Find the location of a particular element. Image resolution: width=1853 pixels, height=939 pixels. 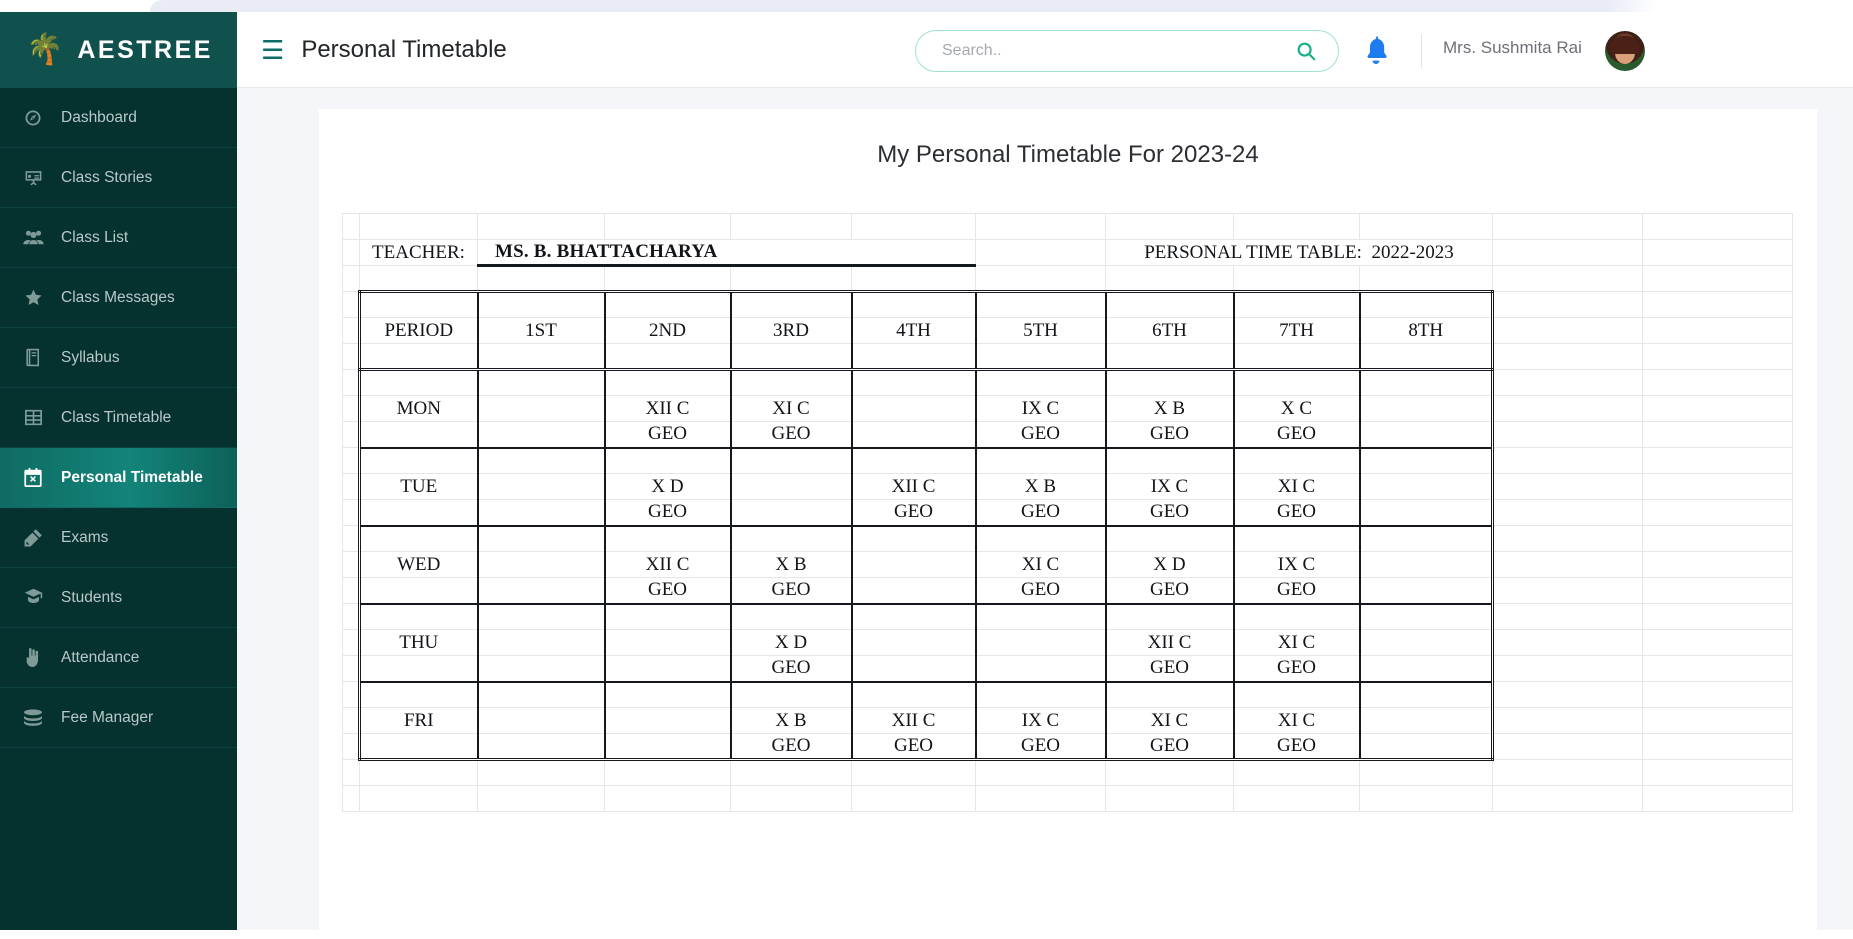

sheet-cell is located at coordinates (351, 512).